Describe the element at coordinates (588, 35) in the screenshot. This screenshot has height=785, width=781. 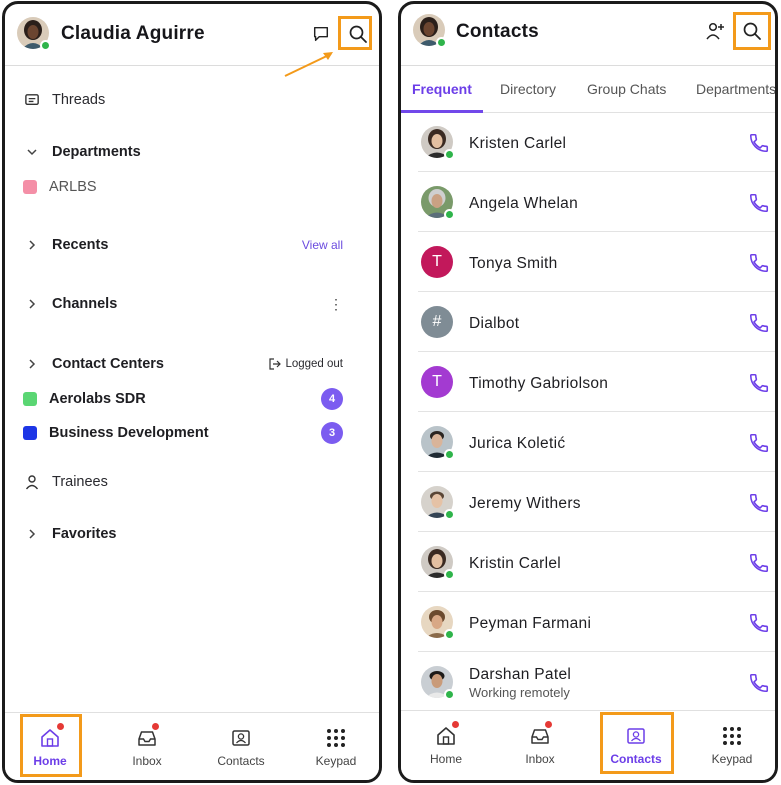
I see `contacts-header: Contacts` at that location.